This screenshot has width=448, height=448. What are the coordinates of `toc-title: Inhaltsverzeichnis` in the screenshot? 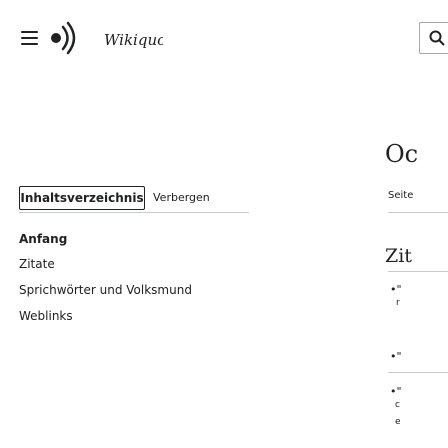 It's located at (82, 198).